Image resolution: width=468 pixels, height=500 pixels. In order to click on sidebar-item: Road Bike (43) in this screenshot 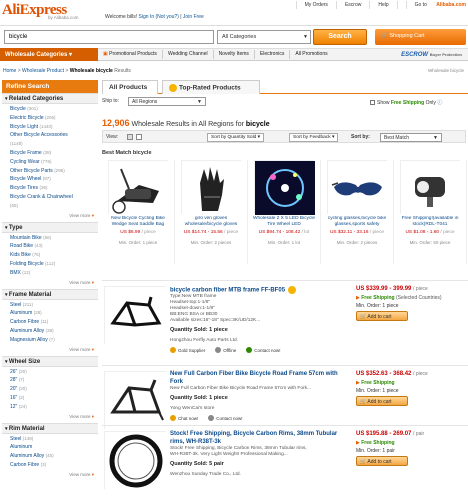, I will do `click(50, 247)`.